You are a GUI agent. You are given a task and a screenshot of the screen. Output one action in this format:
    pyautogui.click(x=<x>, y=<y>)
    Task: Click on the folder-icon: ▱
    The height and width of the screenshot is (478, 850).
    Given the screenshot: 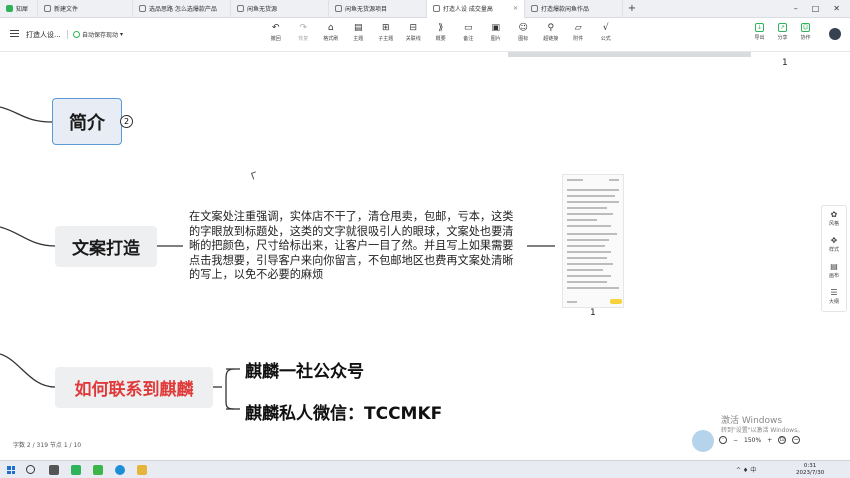 What is the action you would take?
    pyautogui.click(x=578, y=28)
    